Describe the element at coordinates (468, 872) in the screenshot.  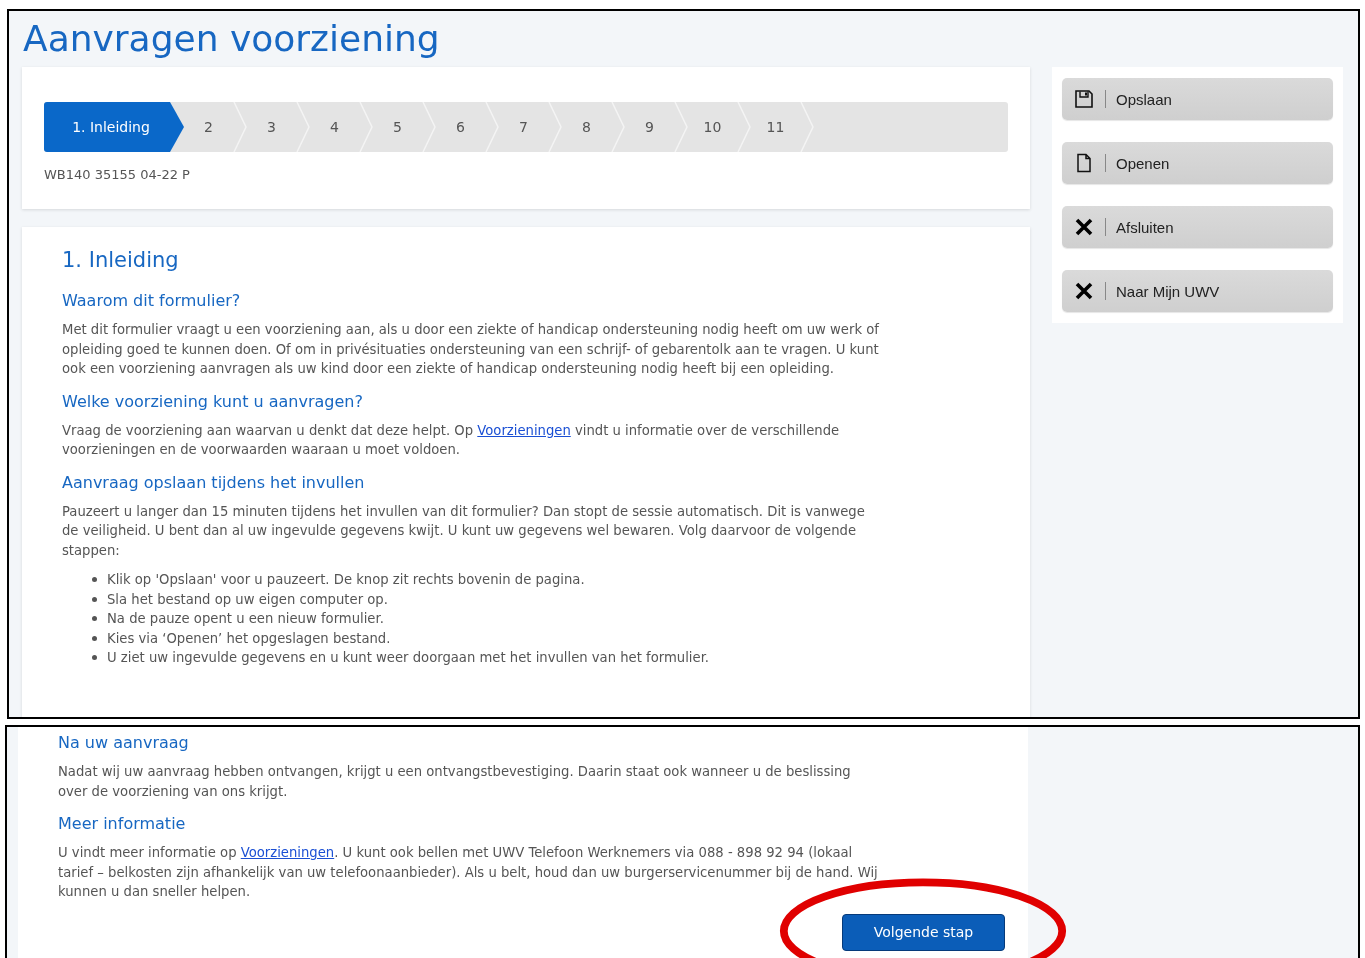
I see `paragraph: U vindt meer informatie op Voorzieningen. U kunt ook bellen met UWV Telefoon Werknemers via 088 - 898 92 94 (lokaal tarief – belkosten zijn afhankelijk van uw telefoonaanbieder). Als u belt, houd dan uw burgerservicenummer bij de hand. Wij kunnen u dan sneller helpen.` at that location.